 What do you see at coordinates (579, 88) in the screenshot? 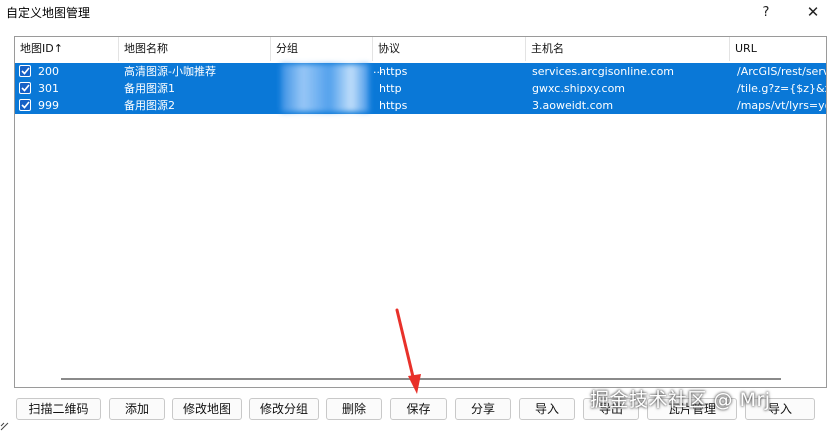
I see `host-cell: gwxc.shipxy.com` at bounding box center [579, 88].